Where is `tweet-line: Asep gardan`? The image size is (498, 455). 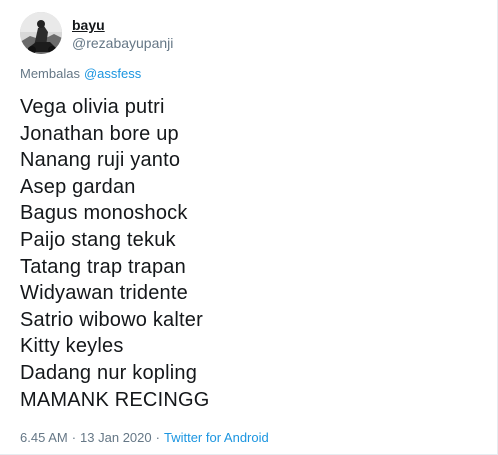
tweet-line: Asep gardan is located at coordinates (78, 186).